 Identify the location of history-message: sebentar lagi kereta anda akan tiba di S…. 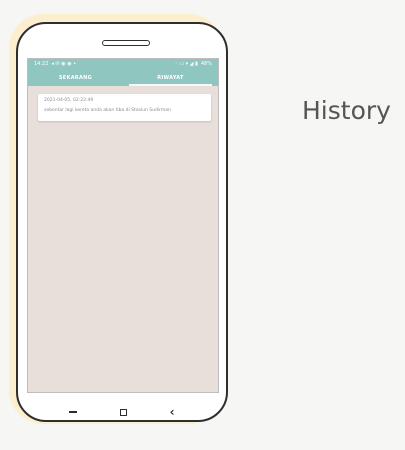
(107, 110).